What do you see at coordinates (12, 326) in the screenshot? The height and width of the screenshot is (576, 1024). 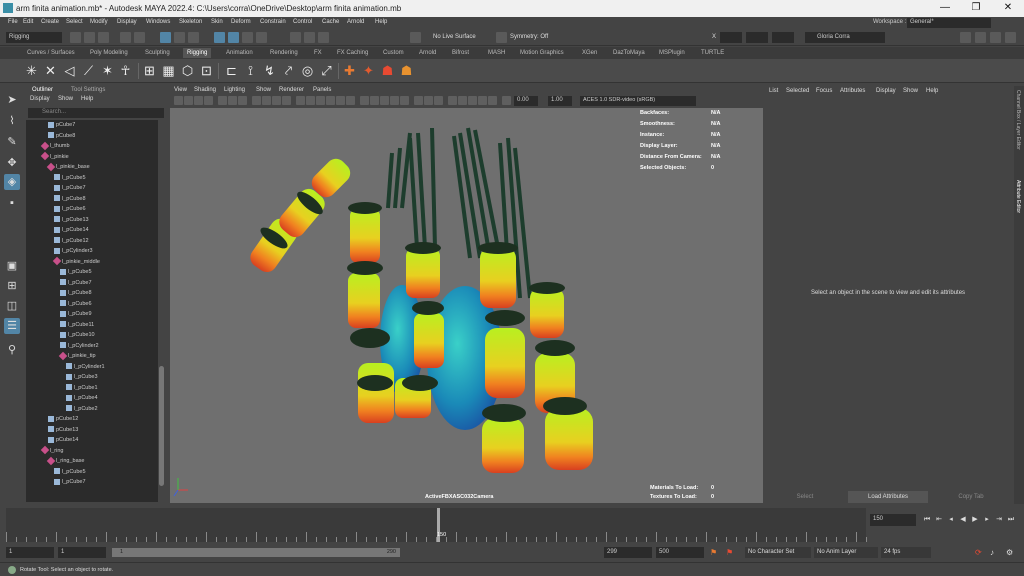 I see `outliner-layout-icon: ☰` at bounding box center [12, 326].